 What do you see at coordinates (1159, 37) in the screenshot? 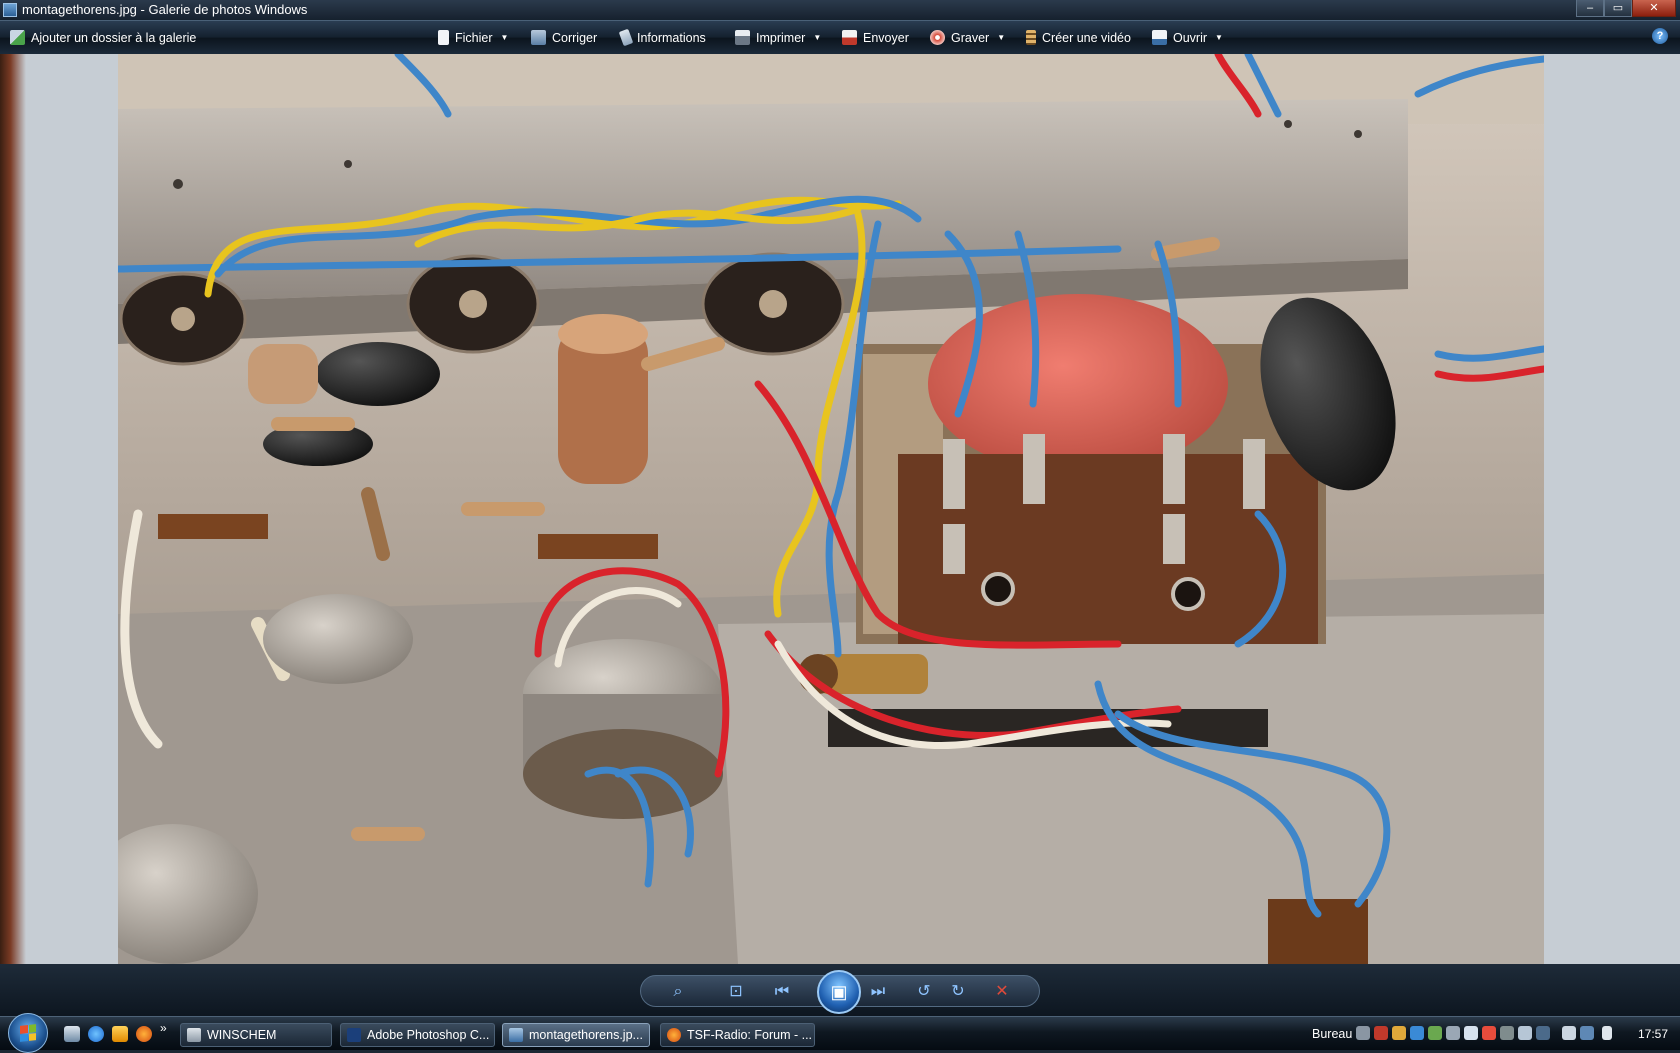
I see `open-icon` at bounding box center [1159, 37].